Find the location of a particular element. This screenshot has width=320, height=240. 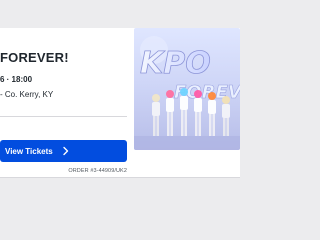

poster-title-line1: KPO is located at coordinates (175, 63).